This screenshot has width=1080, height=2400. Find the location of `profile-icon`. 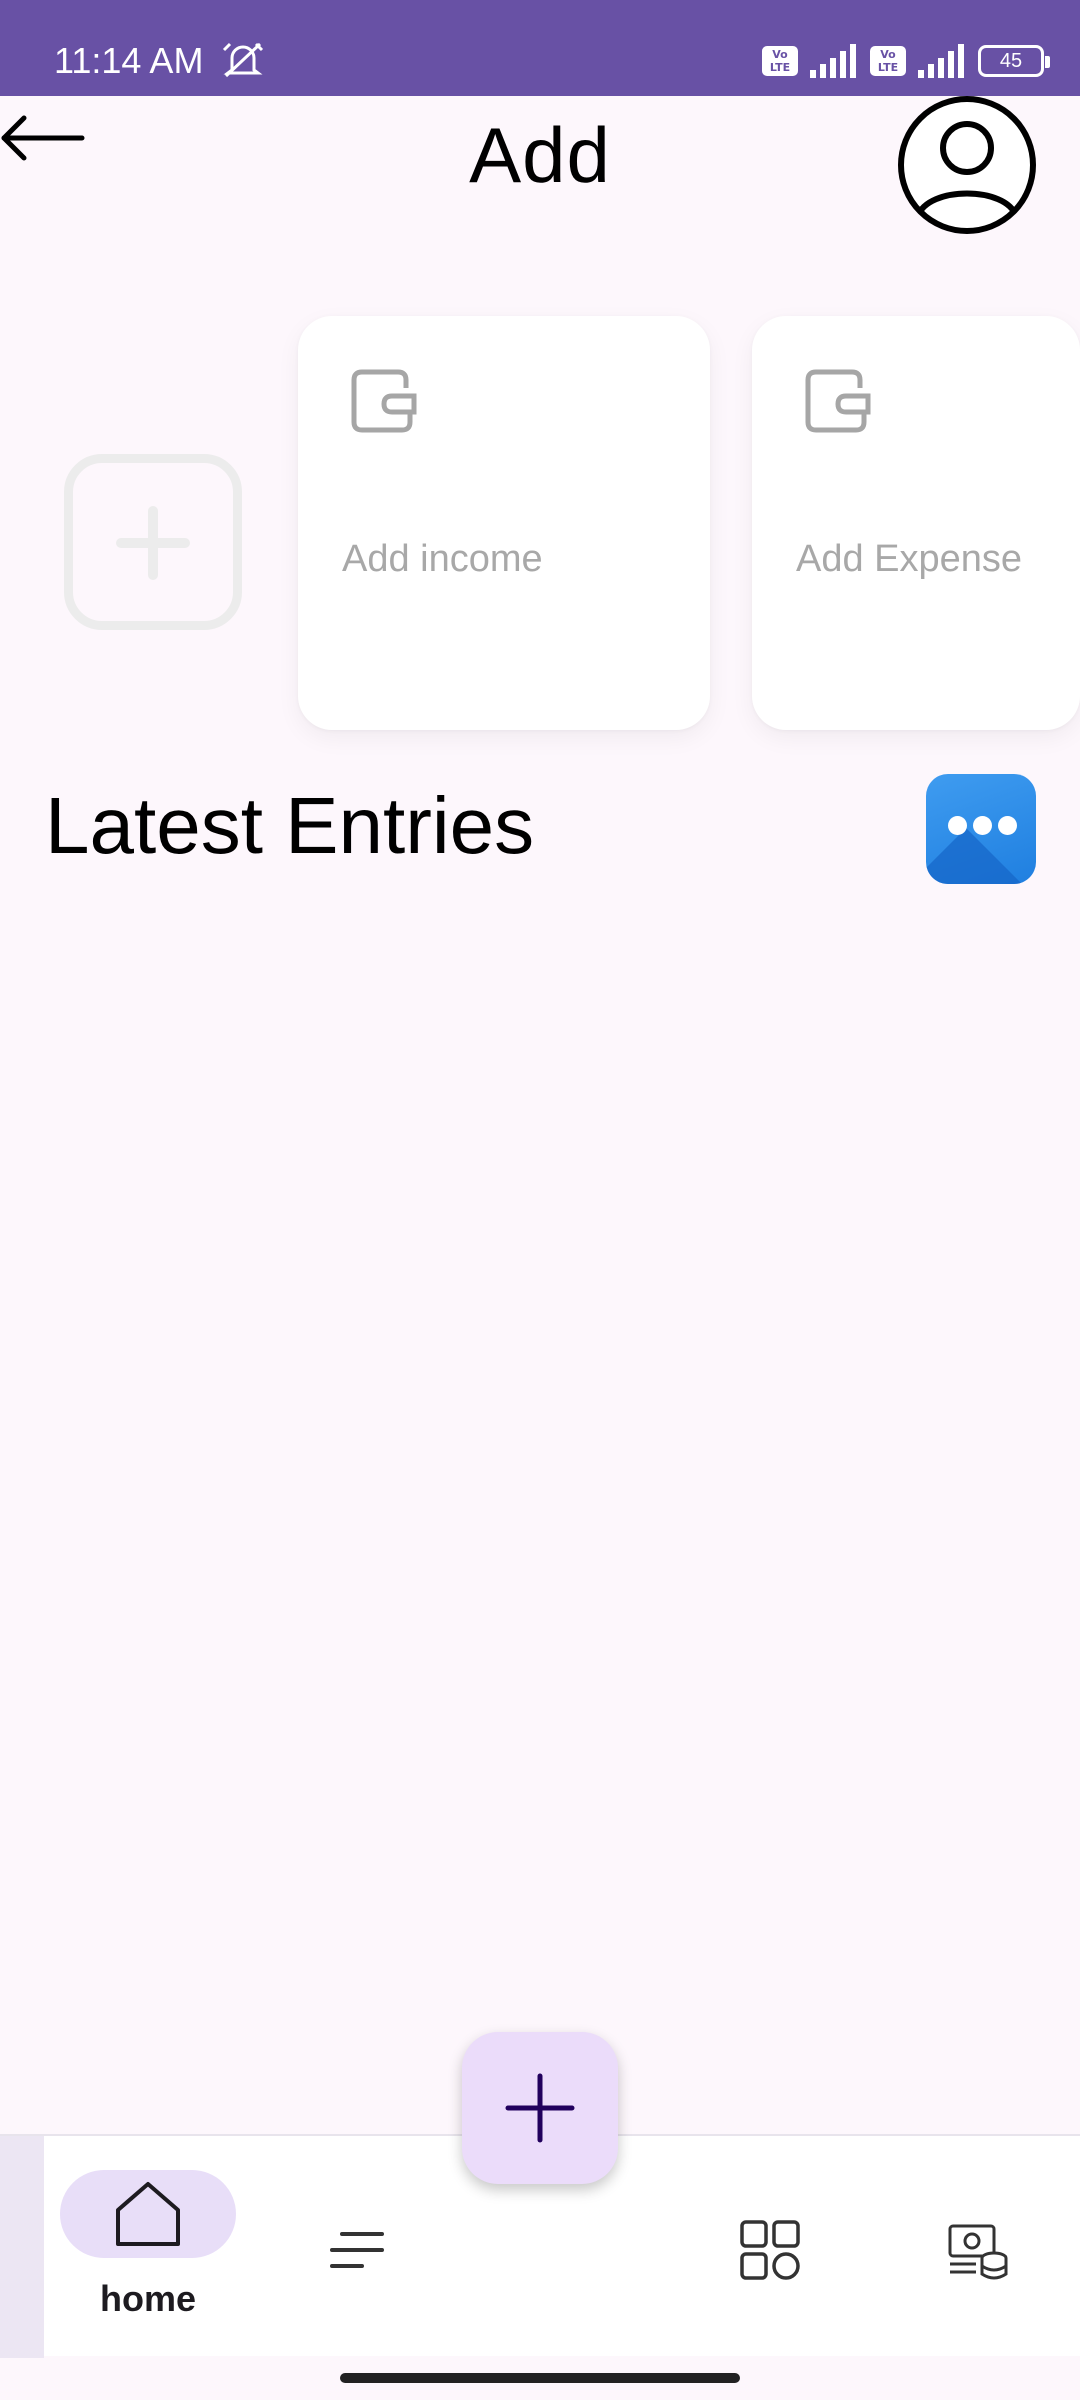

profile-icon is located at coordinates (967, 165).